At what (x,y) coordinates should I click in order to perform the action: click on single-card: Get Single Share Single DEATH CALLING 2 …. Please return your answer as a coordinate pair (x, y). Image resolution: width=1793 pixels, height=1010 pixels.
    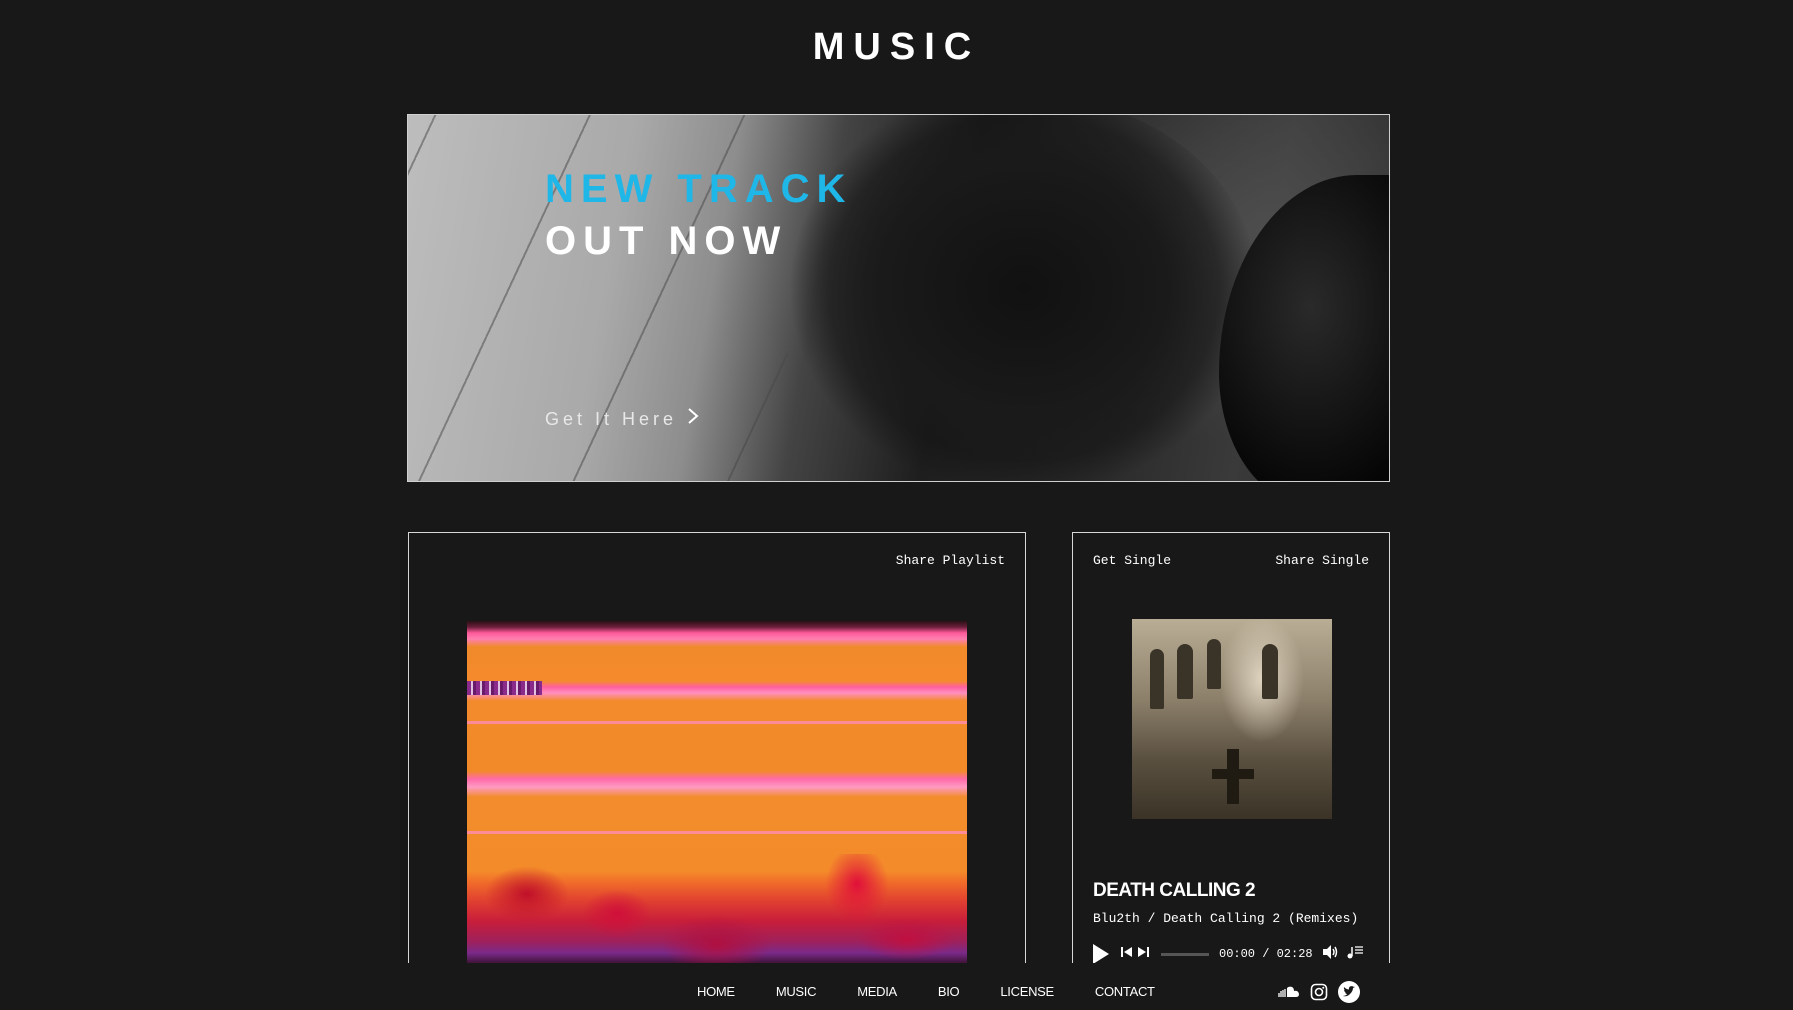
    Looking at the image, I should click on (1231, 748).